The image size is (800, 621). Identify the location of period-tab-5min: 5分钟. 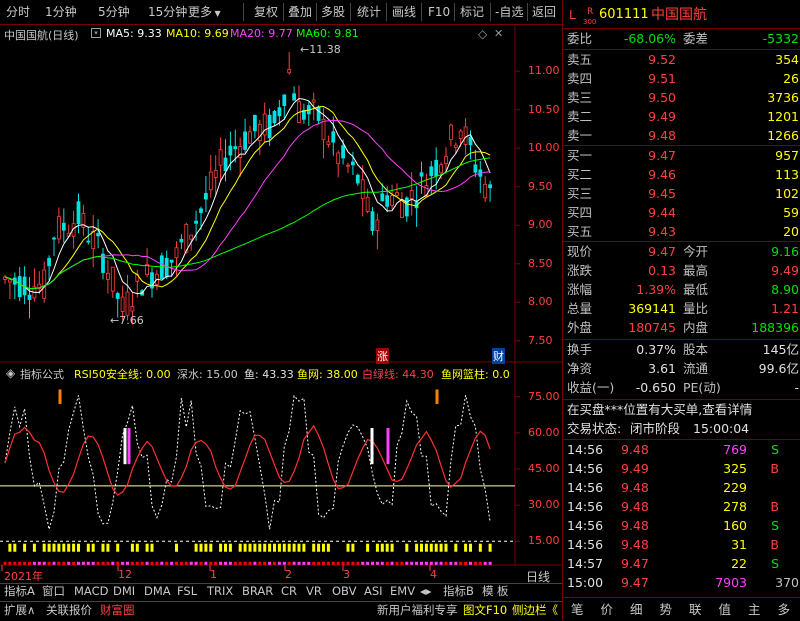
(114, 12).